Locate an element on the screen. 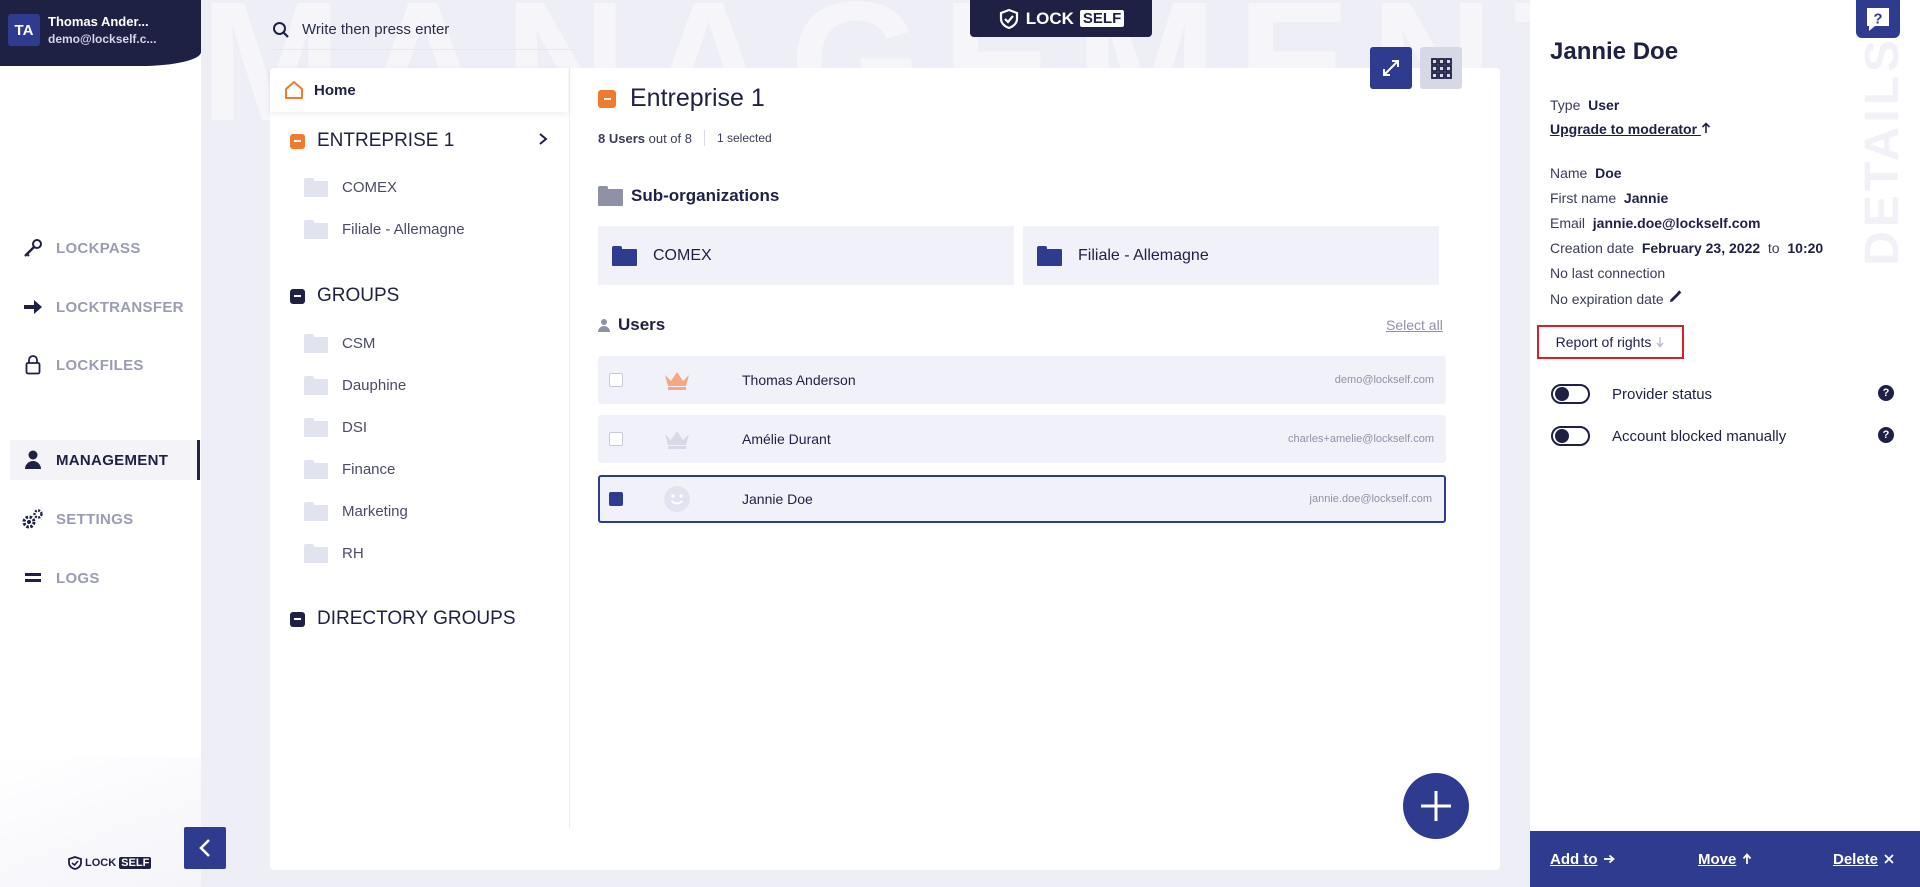 The height and width of the screenshot is (887, 1920). tree-folder-label: Marketing is located at coordinates (375, 511).